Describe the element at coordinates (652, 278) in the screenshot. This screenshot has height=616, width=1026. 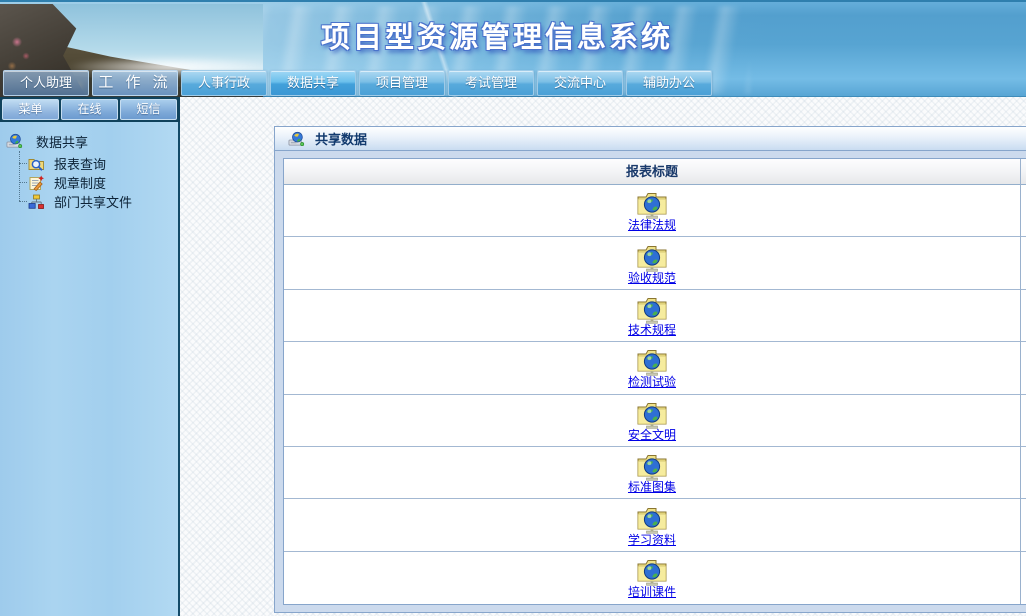
I see `report-category-link: 验收规范` at that location.